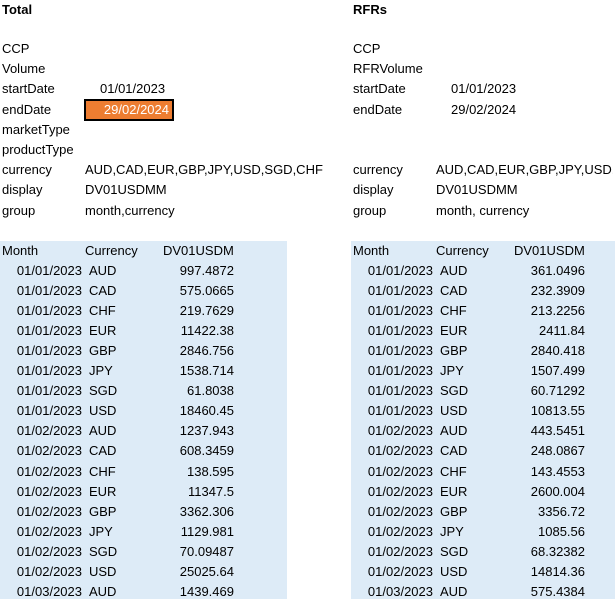 Image resolution: width=615 pixels, height=602 pixels. I want to click on right-cell-value: 248.0867, so click(543, 451).